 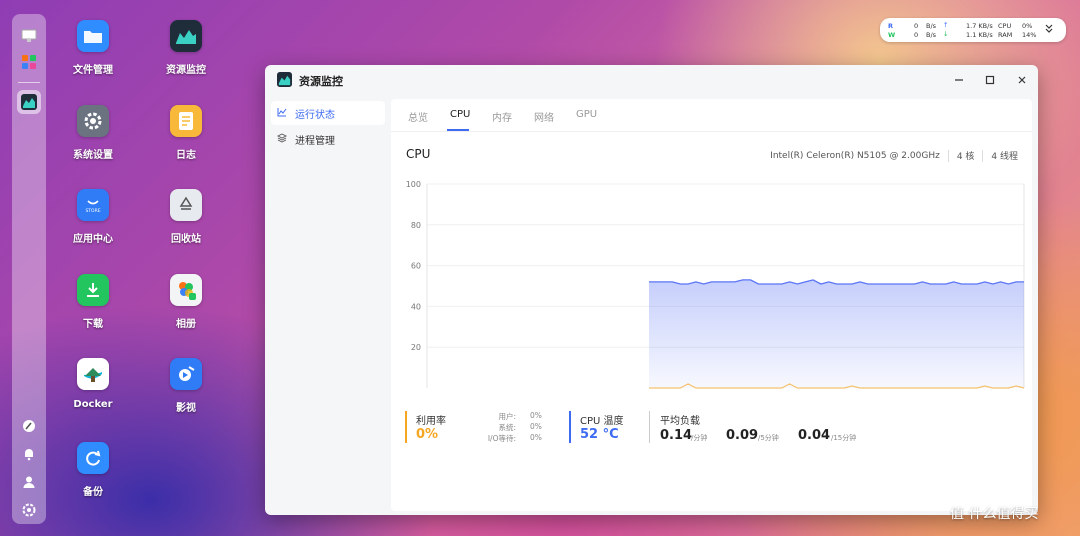 What do you see at coordinates (536, 437) in the screenshot?
I see `io-wait-value: 0%` at bounding box center [536, 437].